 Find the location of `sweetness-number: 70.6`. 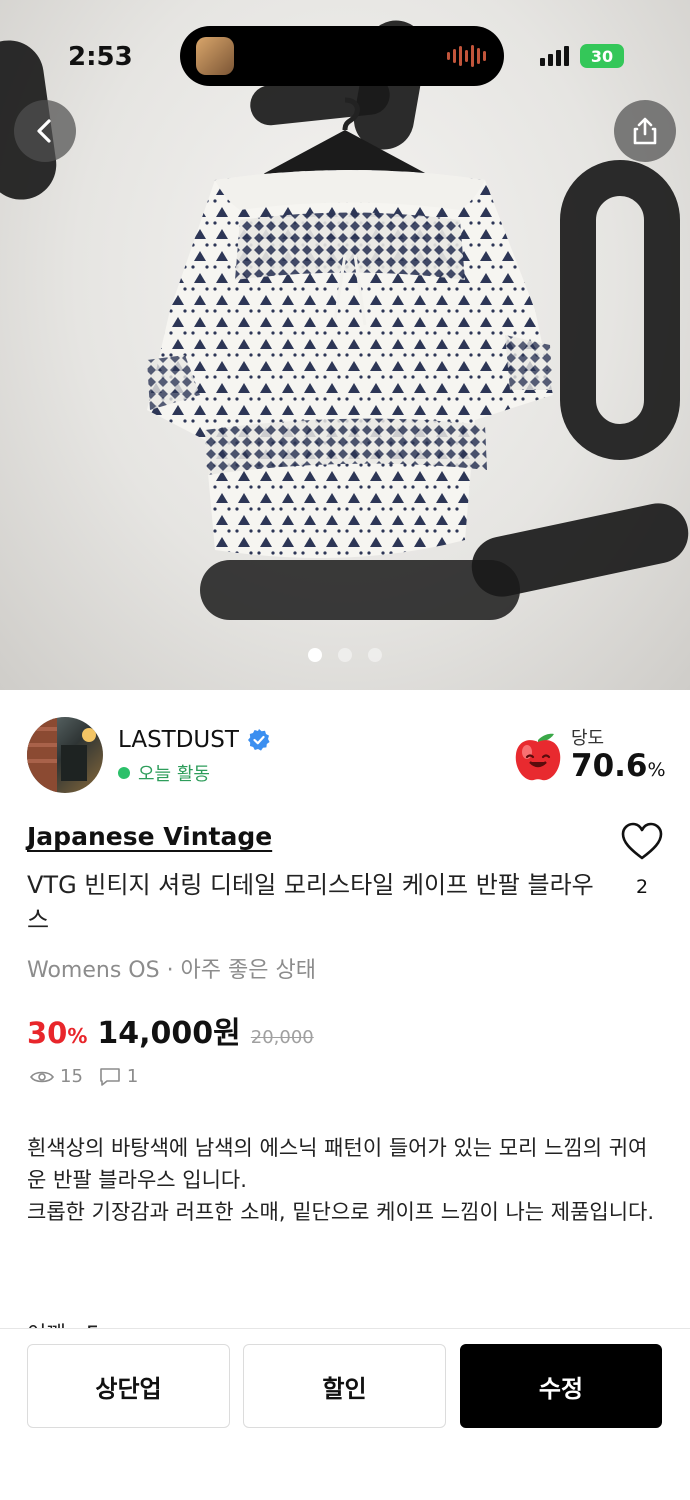

sweetness-number: 70.6 is located at coordinates (609, 766).